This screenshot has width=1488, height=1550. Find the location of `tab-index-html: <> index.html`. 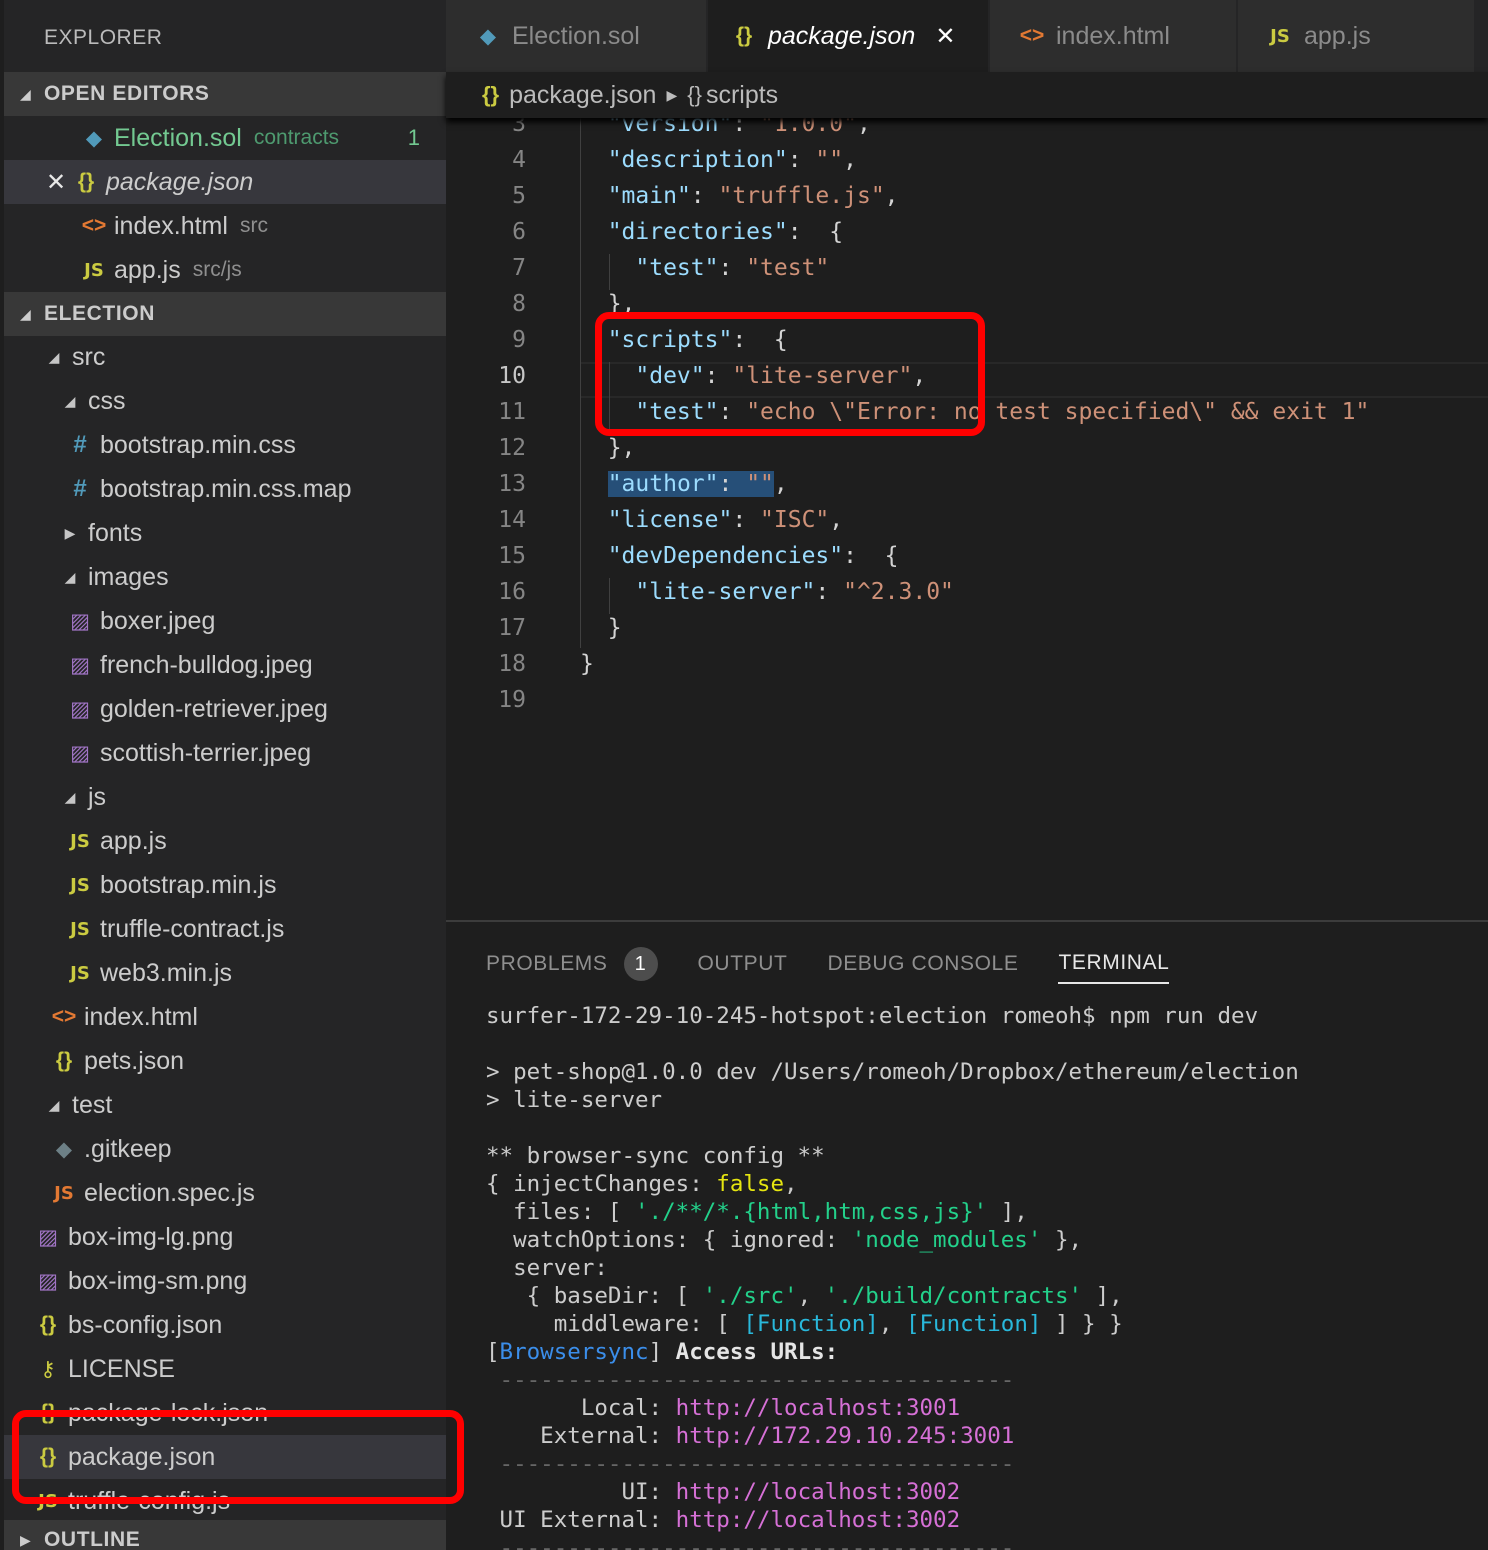

tab-index-html: <> index.html is located at coordinates (1114, 36).